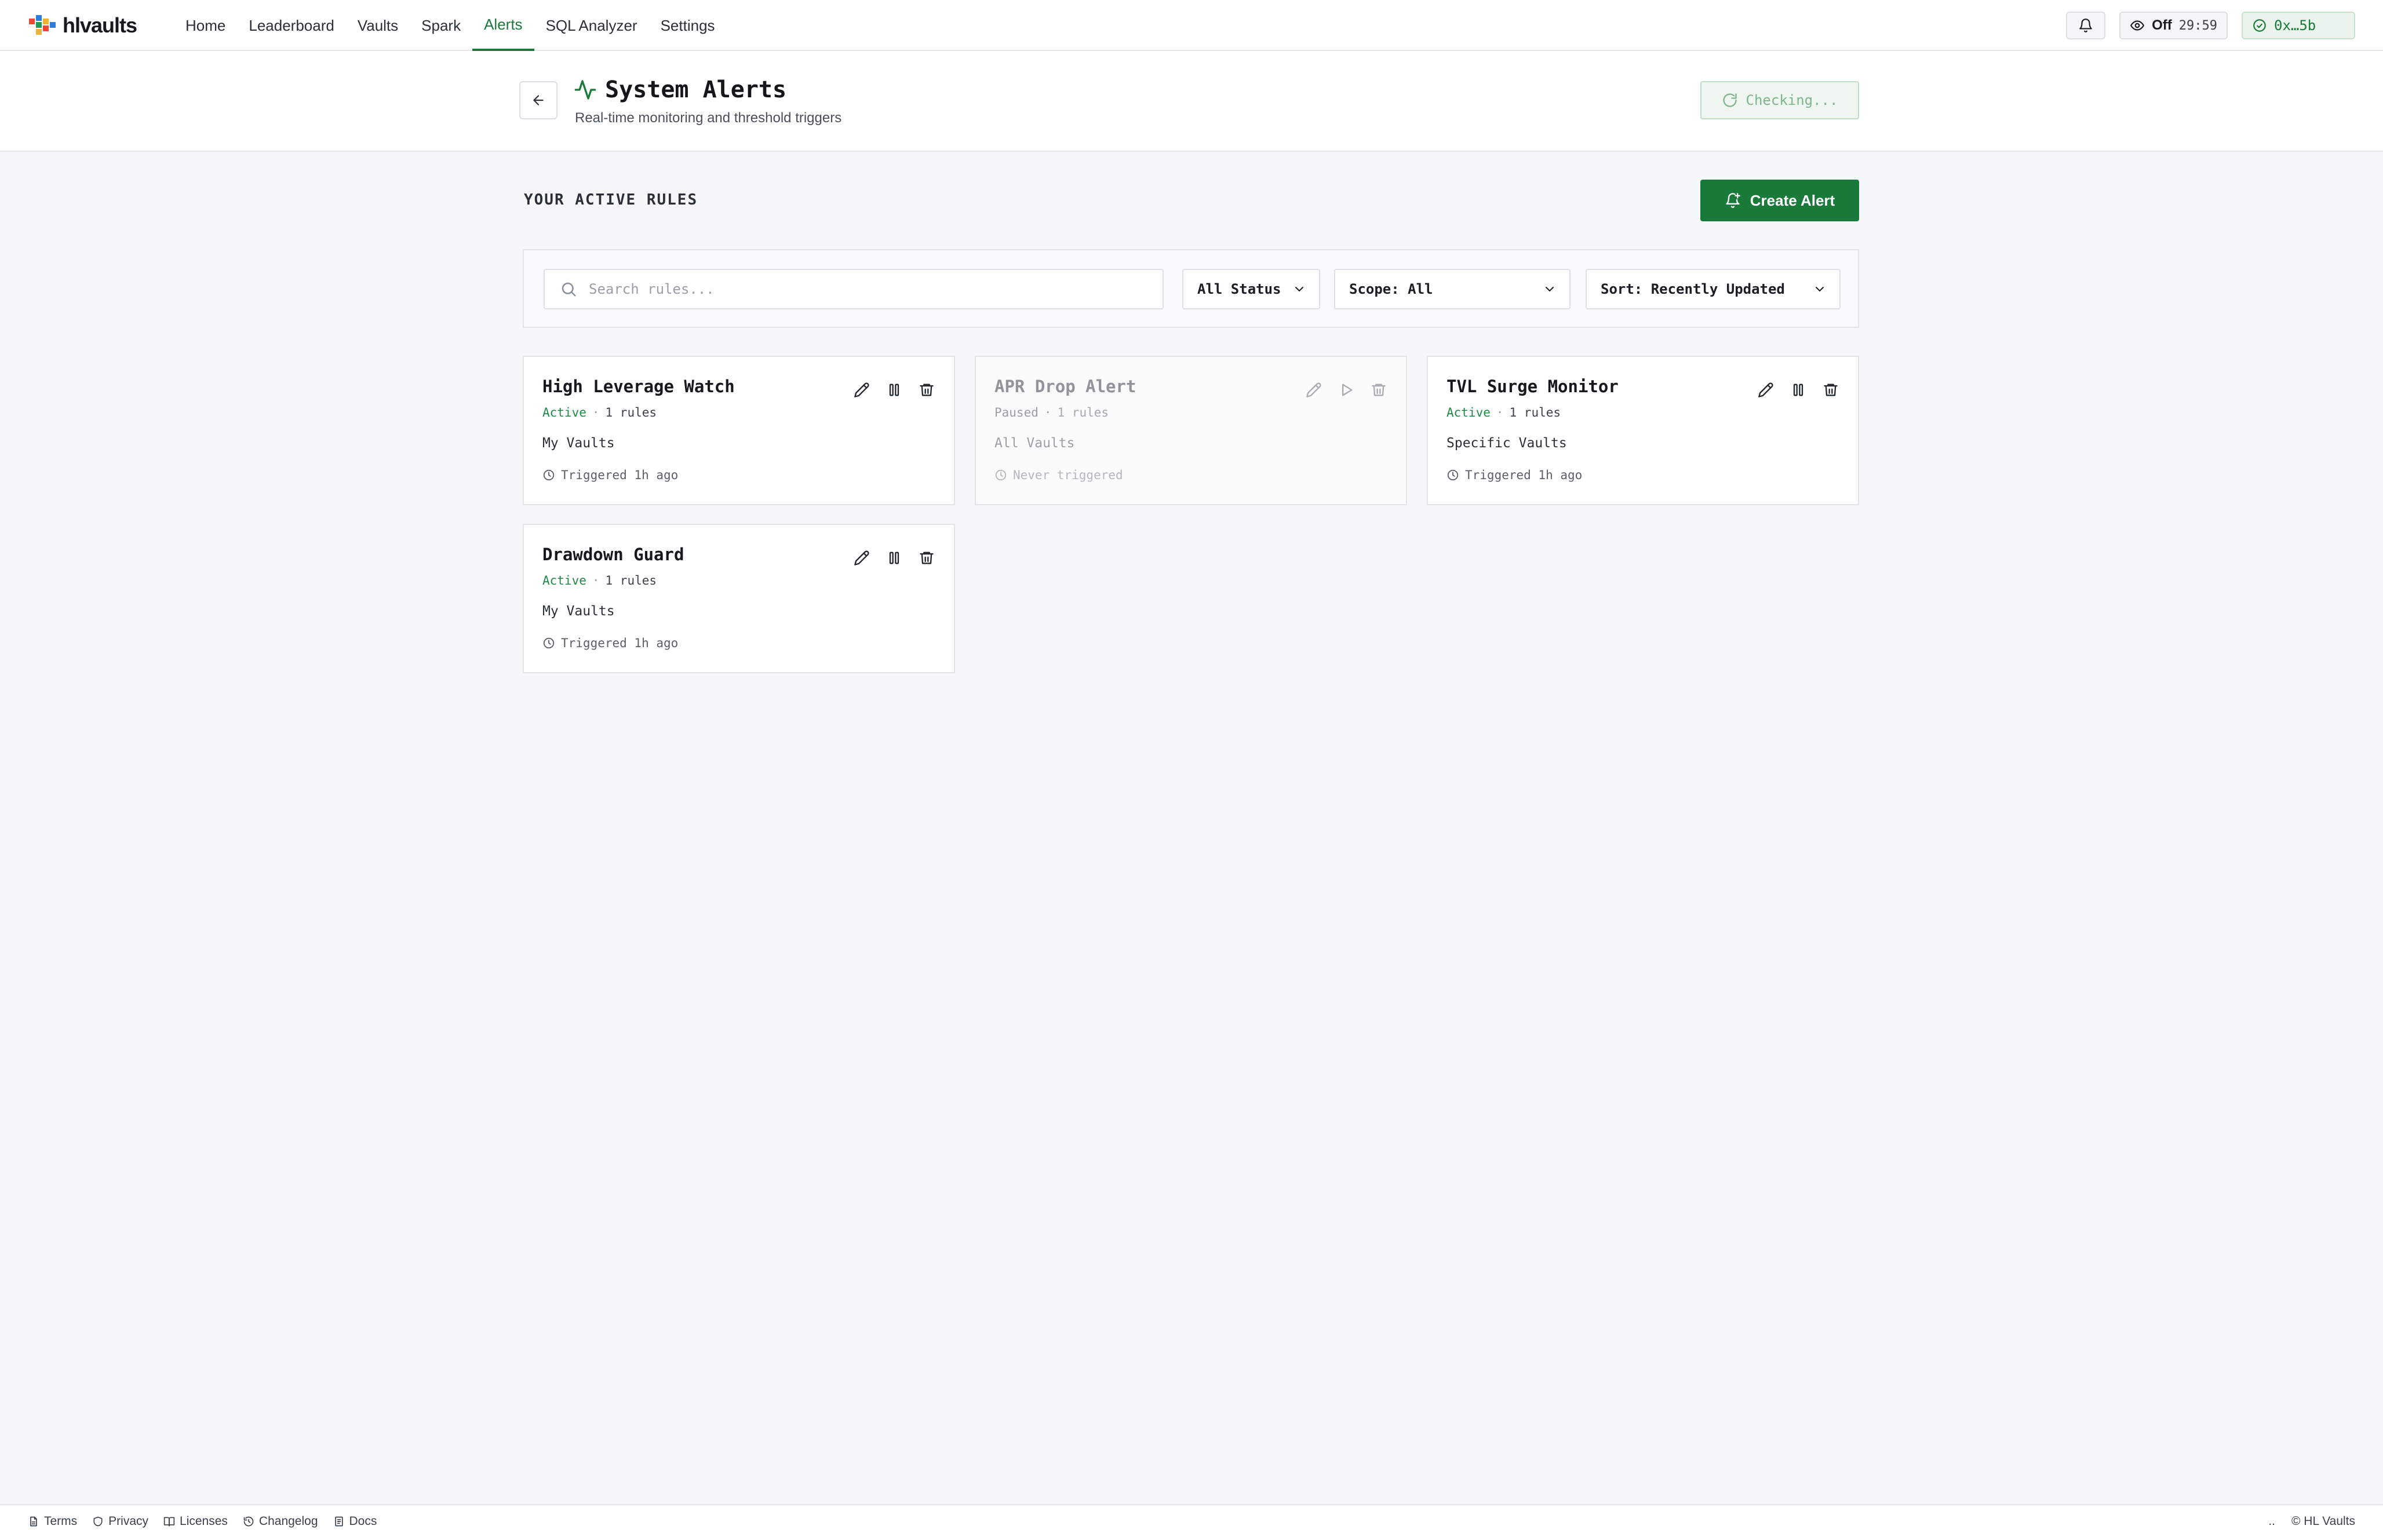  Describe the element at coordinates (2086, 26) in the screenshot. I see `notifications-button` at that location.